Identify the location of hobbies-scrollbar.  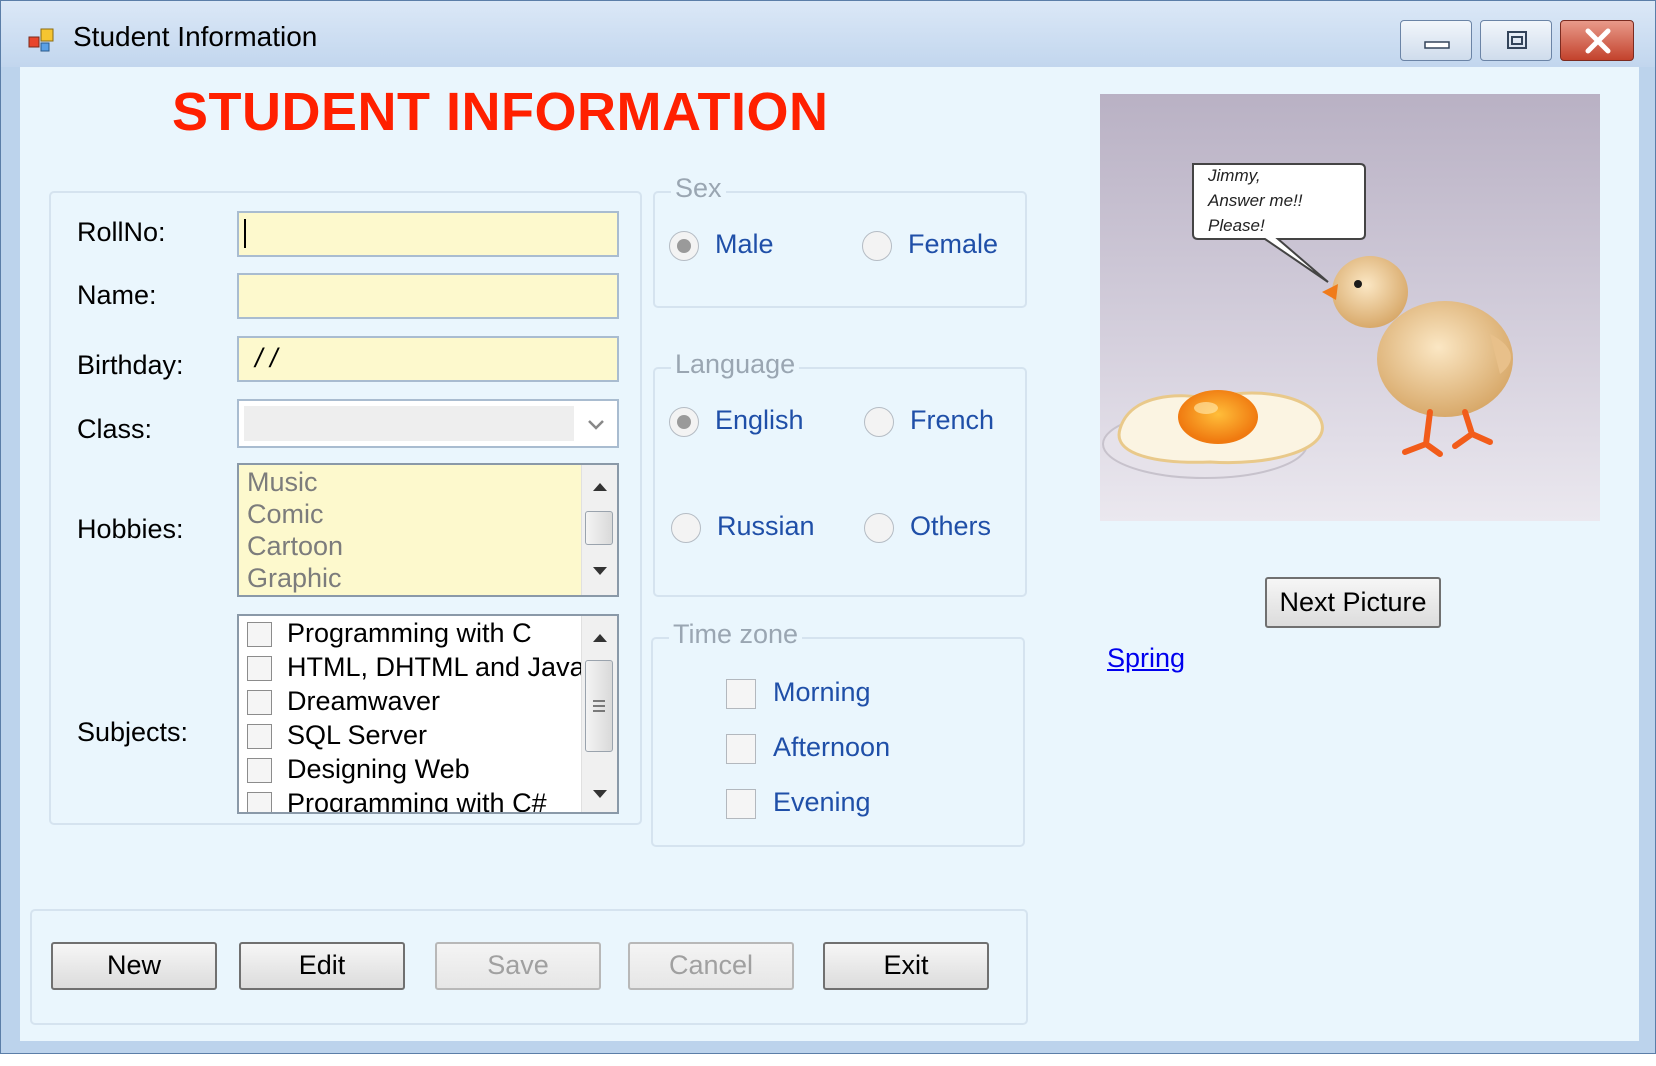
(599, 530).